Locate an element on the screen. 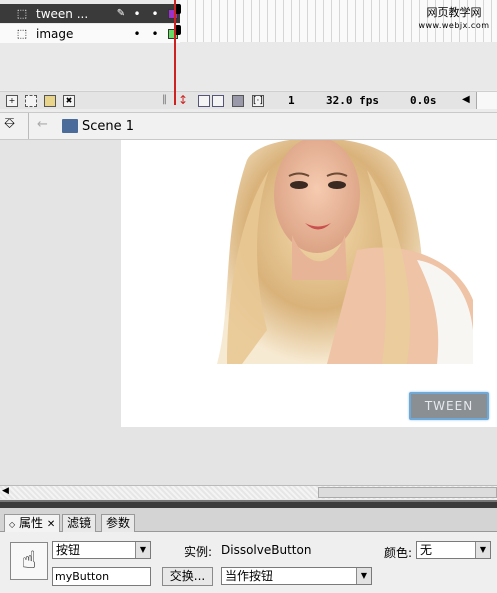  tab-parameters: 参数 is located at coordinates (118, 523).